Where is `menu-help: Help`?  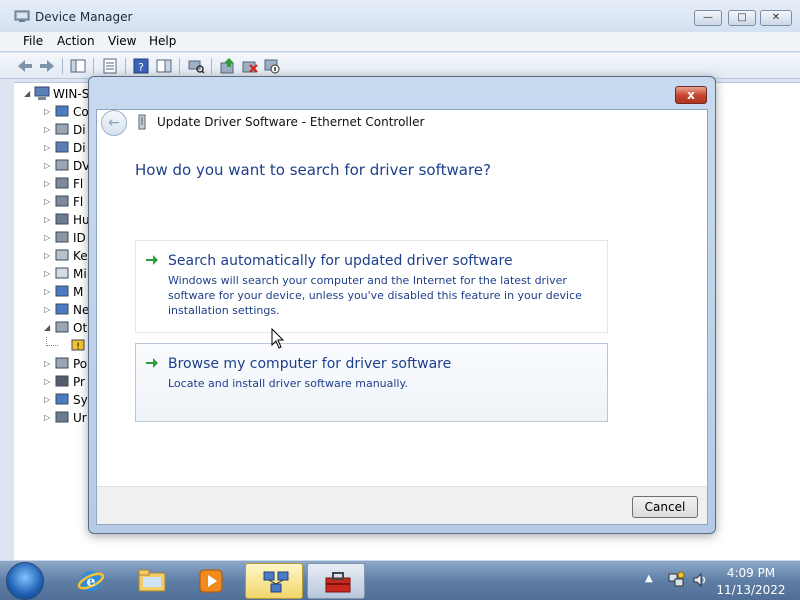
menu-help: Help is located at coordinates (162, 41).